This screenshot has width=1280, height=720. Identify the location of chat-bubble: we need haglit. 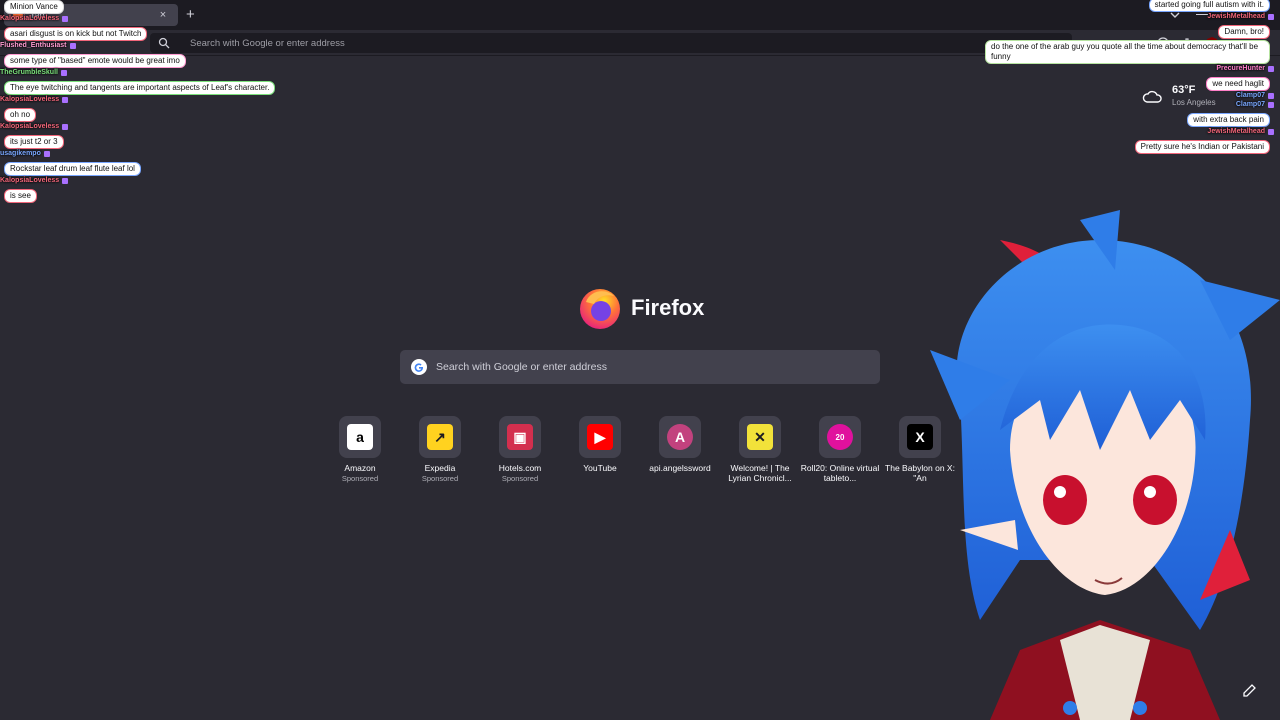
(1238, 84).